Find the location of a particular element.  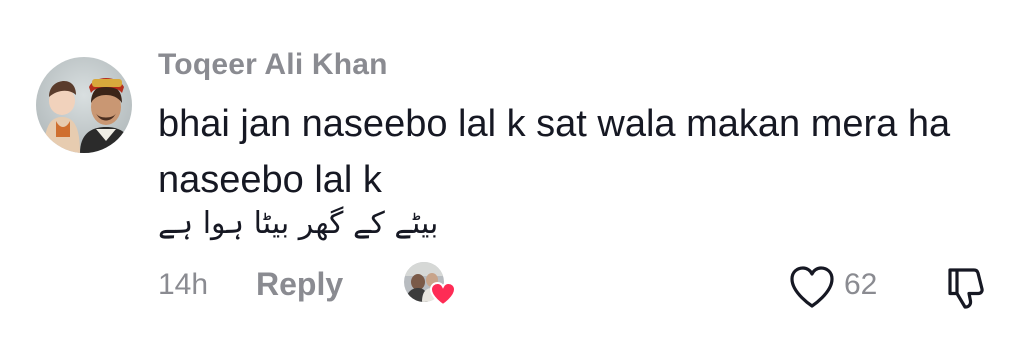

dislike-button is located at coordinates (967, 287).